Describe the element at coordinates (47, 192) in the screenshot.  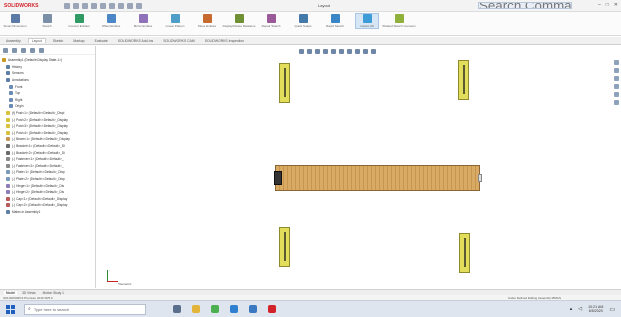
I see `feature-tree-item: (-) Hinge<2> (Default<<Default>_Dis` at that location.